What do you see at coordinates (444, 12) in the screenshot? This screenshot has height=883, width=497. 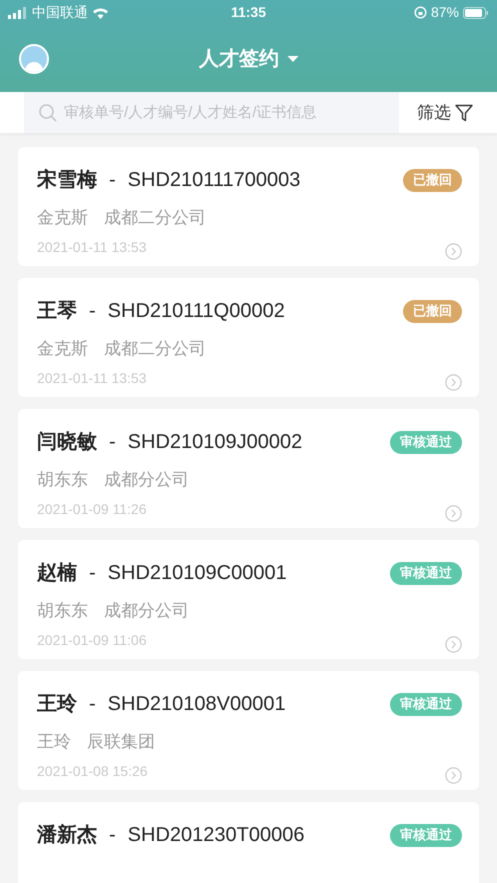 I see `battery-percent: 87%` at bounding box center [444, 12].